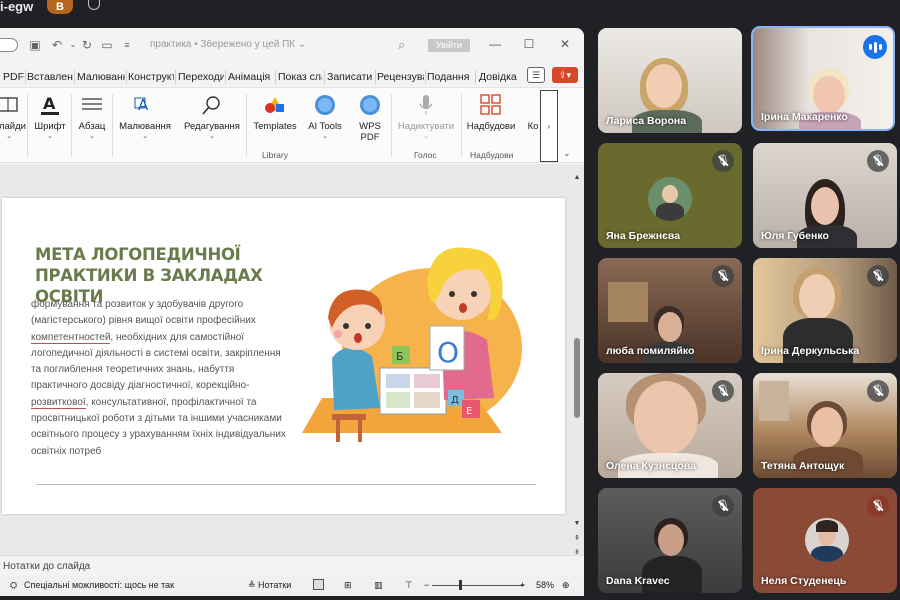  I want to click on slides-button: Слайди ⌄, so click(13, 126).